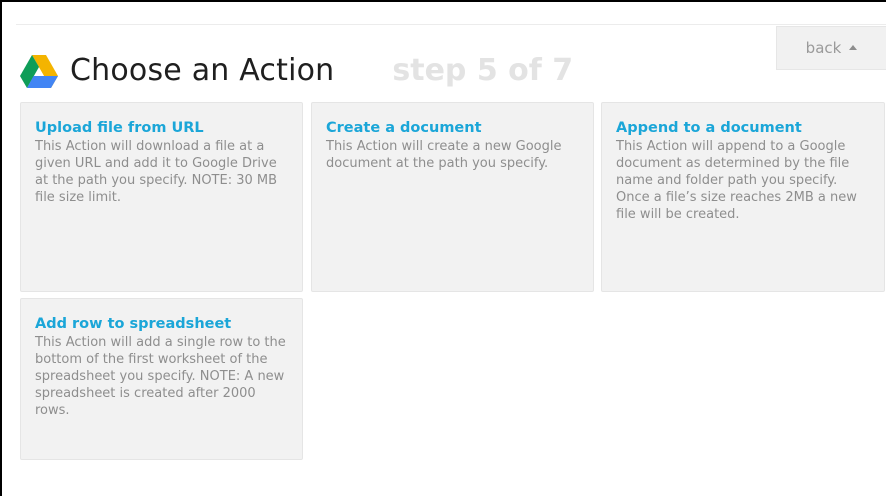  Describe the element at coordinates (39, 72) in the screenshot. I see `google-drive-icon` at that location.